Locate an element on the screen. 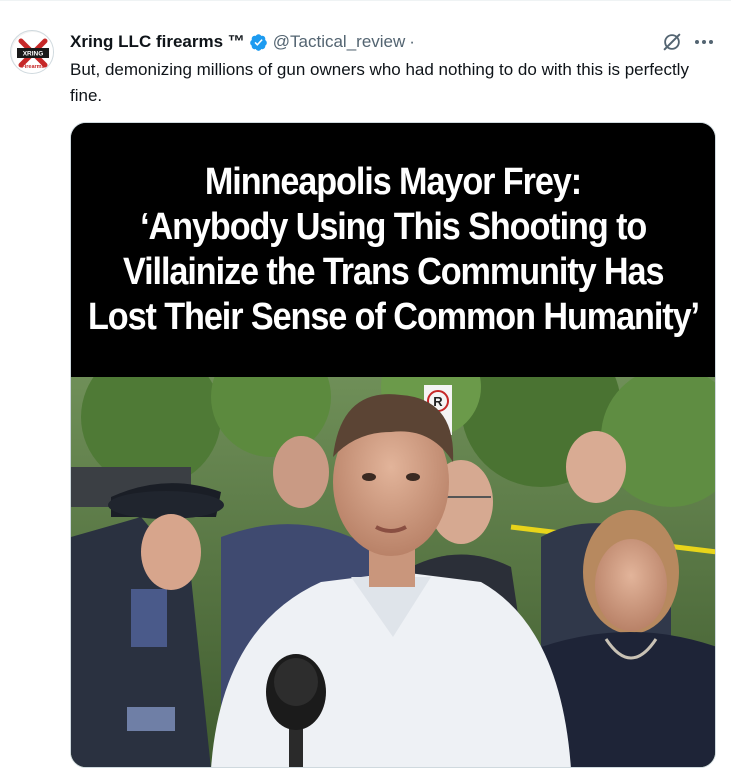 The image size is (731, 784). verified-badge-icon is located at coordinates (258, 42).